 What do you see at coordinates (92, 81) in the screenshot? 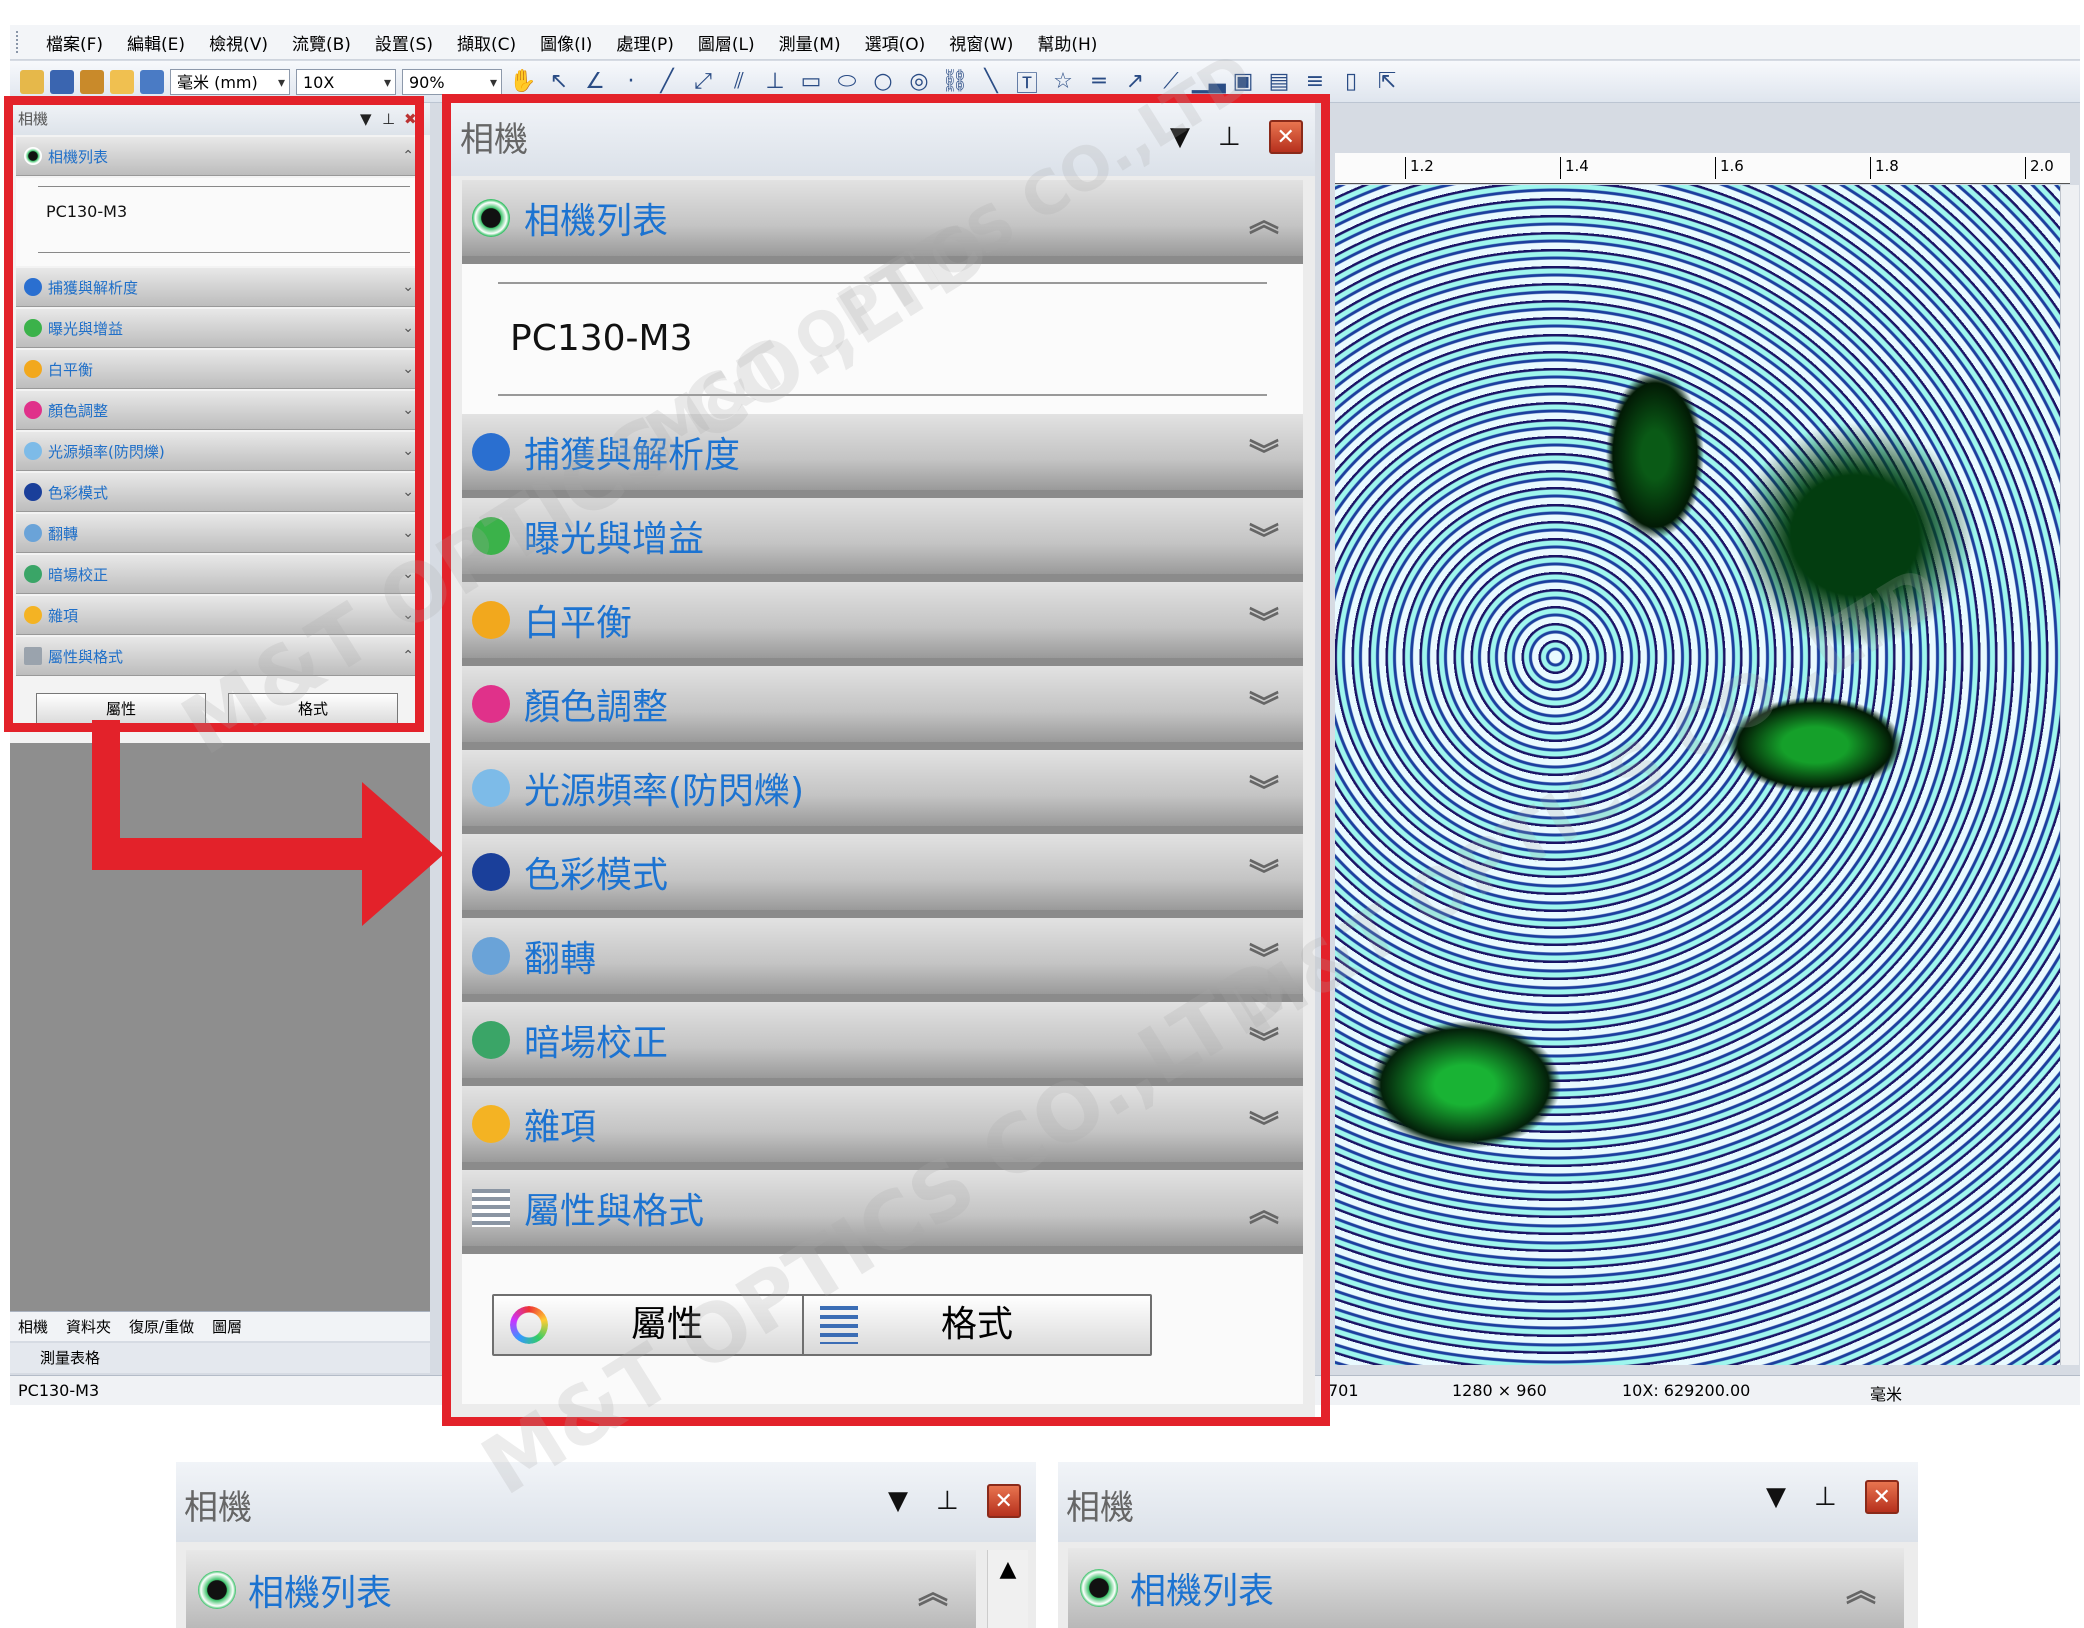
I see `save-all-icon` at bounding box center [92, 81].